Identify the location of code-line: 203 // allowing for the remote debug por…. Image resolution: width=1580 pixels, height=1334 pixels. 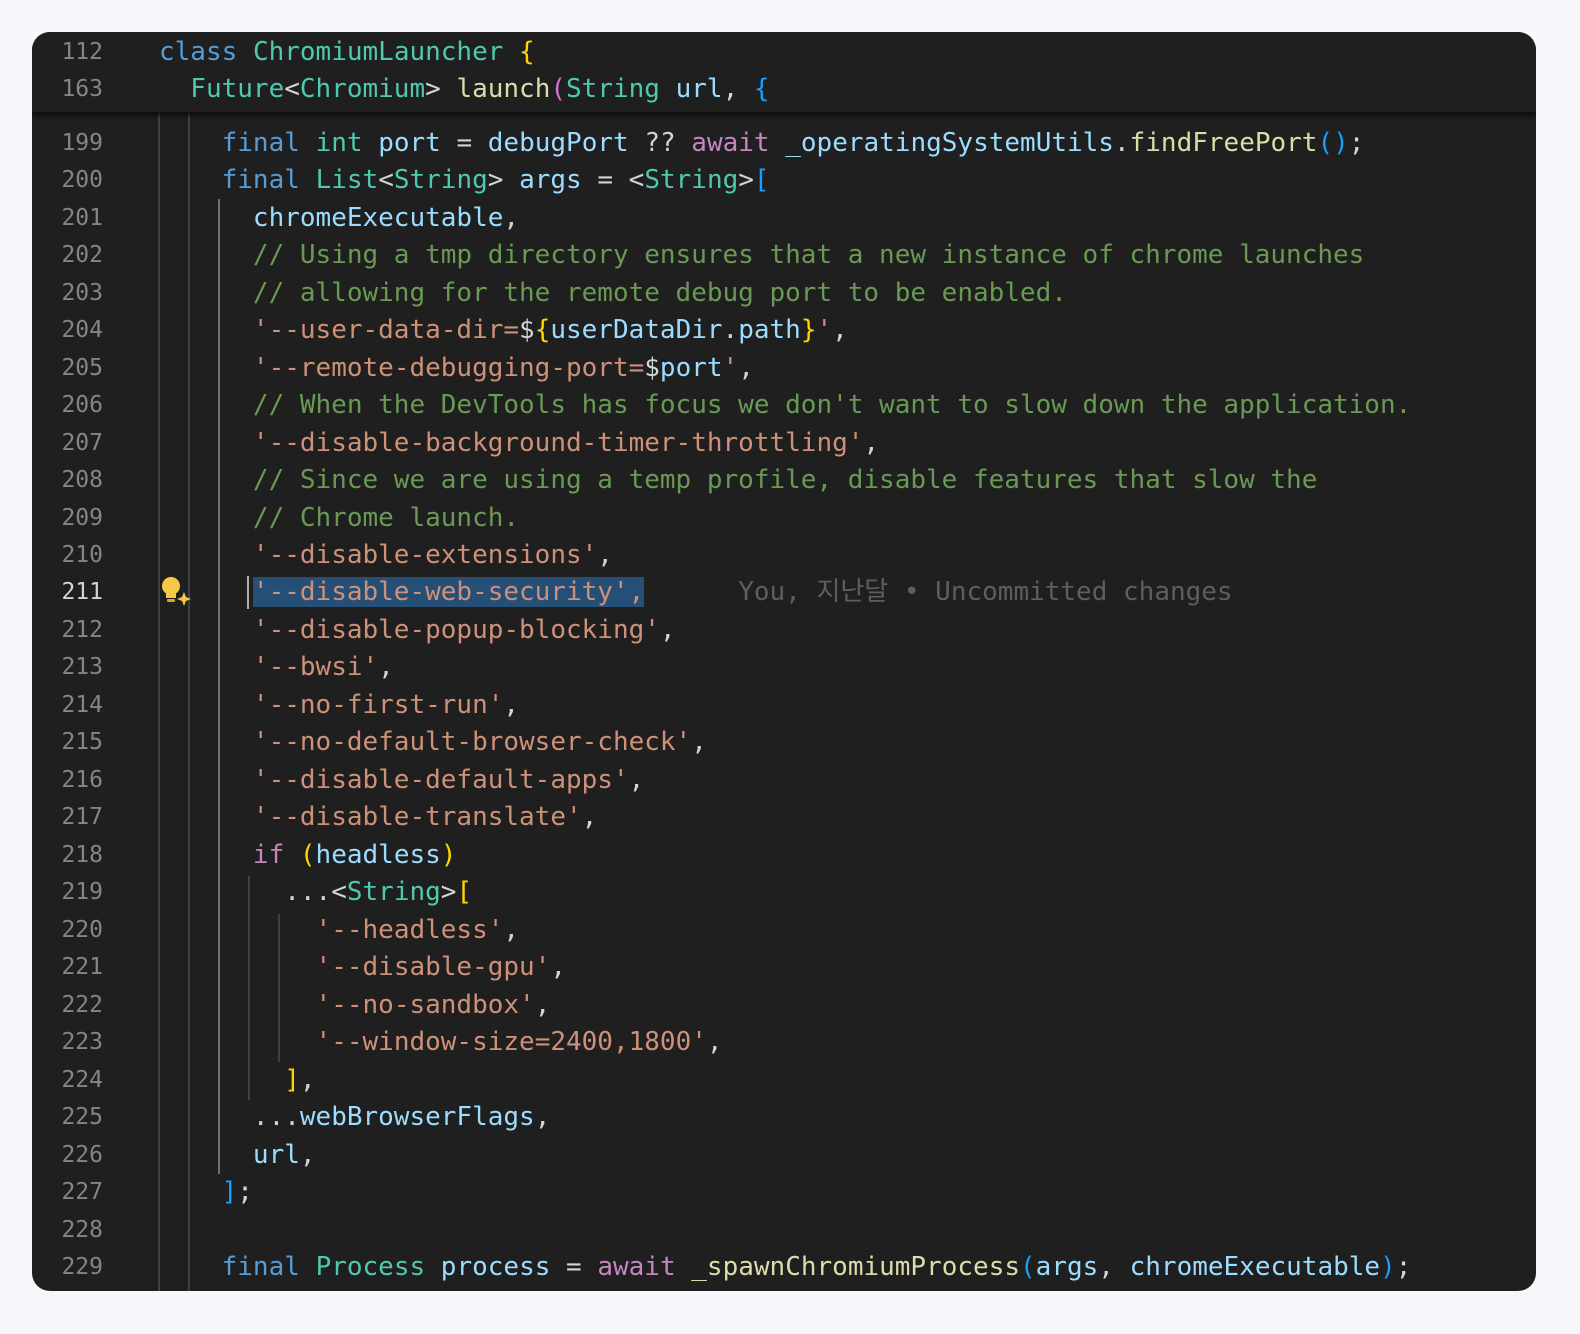
(784, 293).